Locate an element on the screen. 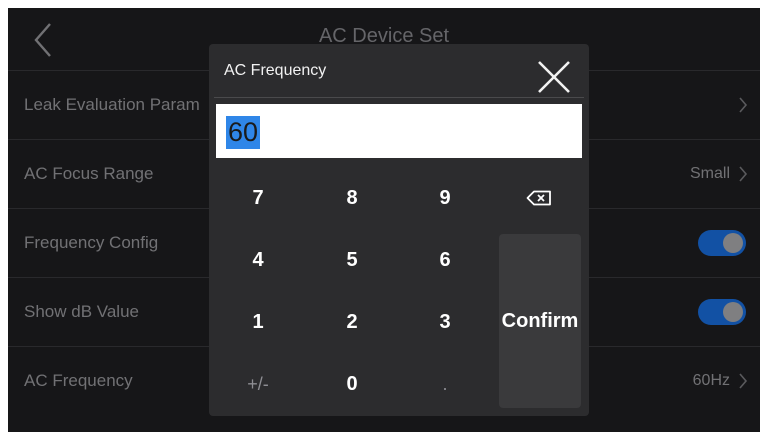 This screenshot has height=432, width=760. divider is located at coordinates (399, 97).